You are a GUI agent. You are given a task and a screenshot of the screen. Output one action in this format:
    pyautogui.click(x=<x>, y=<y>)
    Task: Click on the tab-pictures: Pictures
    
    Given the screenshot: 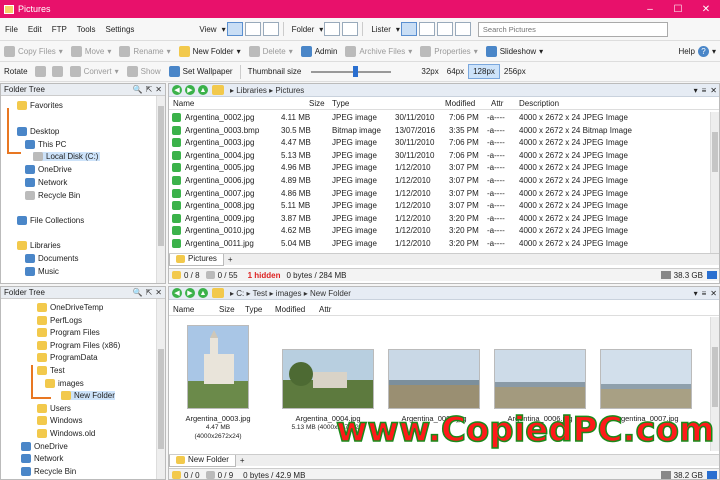 What is the action you would take?
    pyautogui.click(x=196, y=259)
    